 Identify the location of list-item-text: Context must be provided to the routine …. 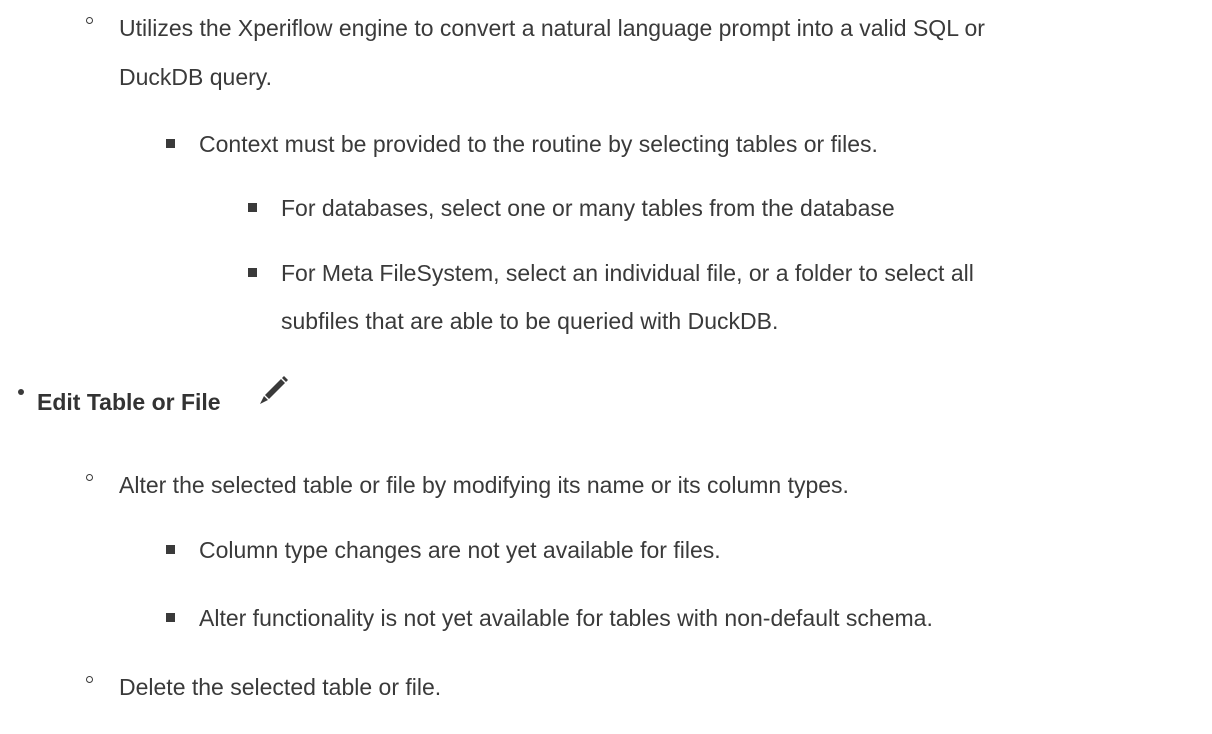
(538, 144).